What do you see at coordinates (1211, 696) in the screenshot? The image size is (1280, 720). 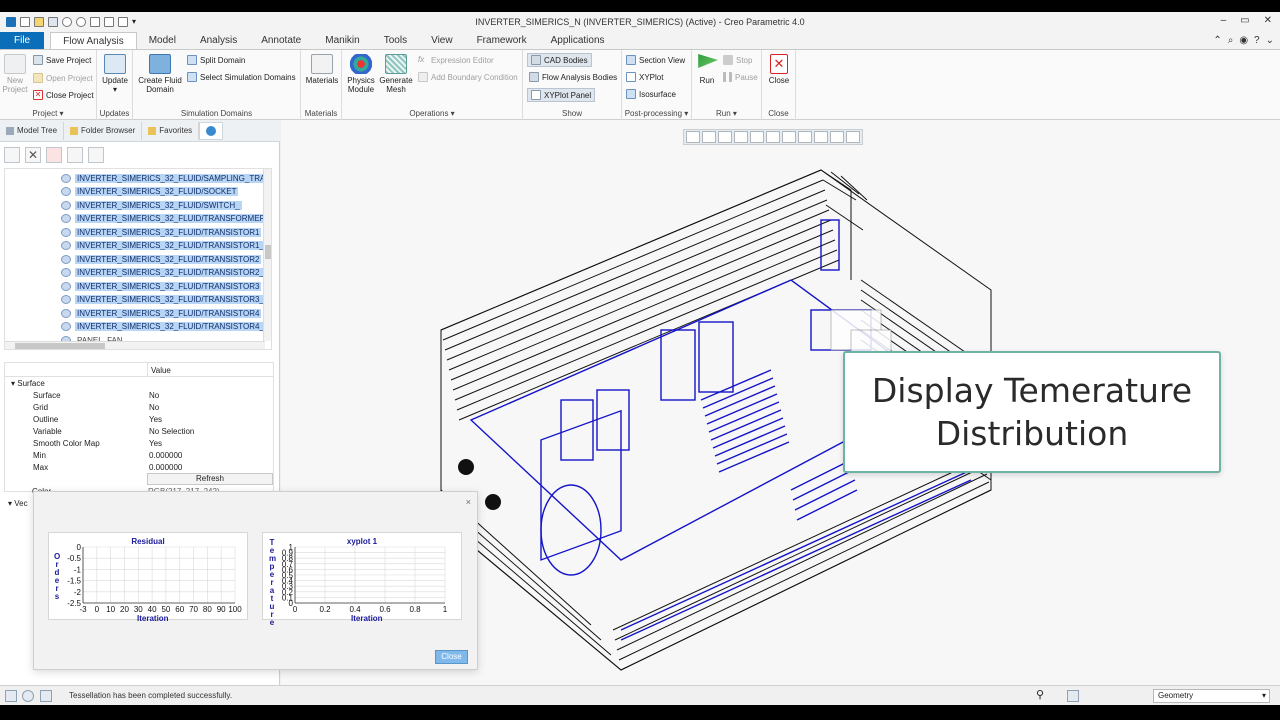 I see `selection-filter-dropdown: Geometry ▾` at bounding box center [1211, 696].